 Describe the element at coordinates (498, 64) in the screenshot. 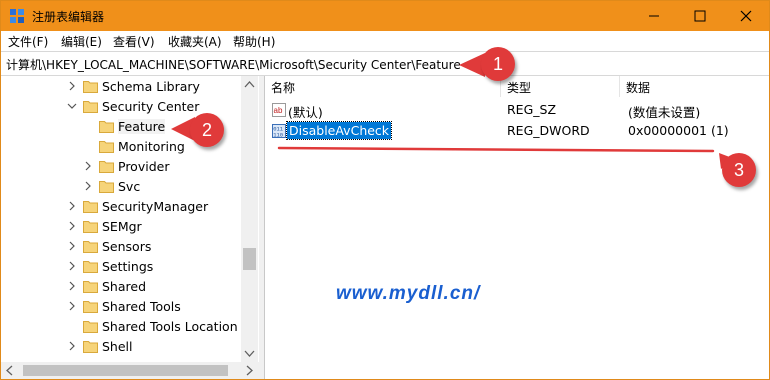

I see `callout-1: 1` at that location.